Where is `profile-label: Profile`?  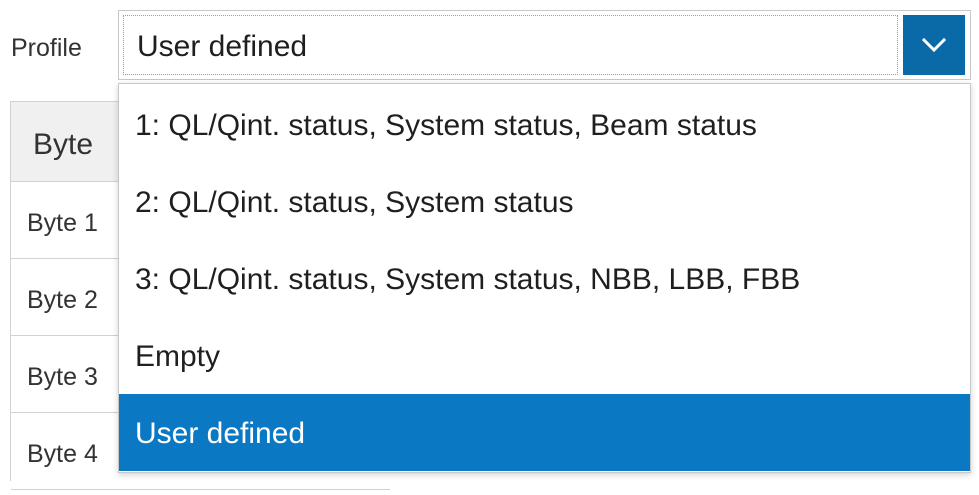 profile-label: Profile is located at coordinates (46, 48).